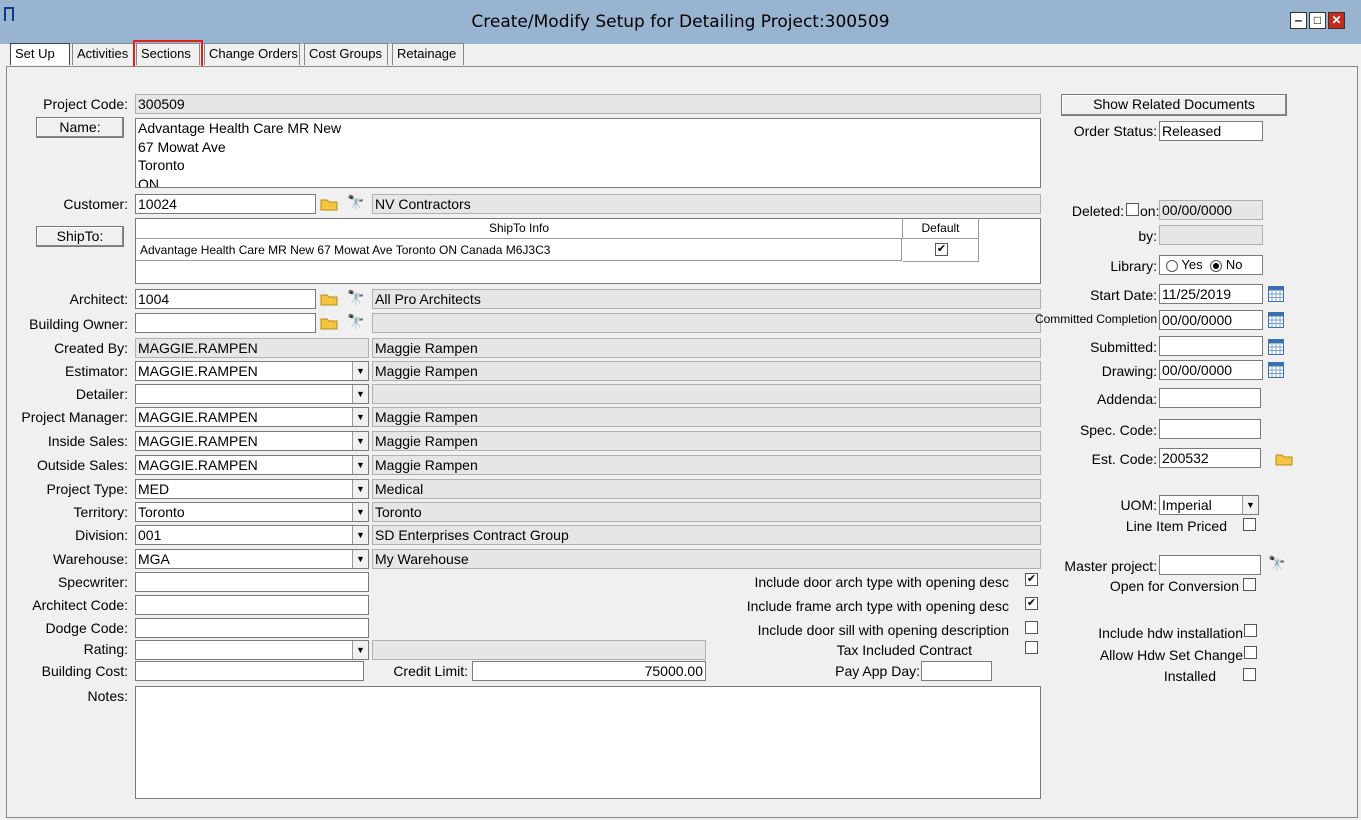 This screenshot has width=1361, height=820. Describe the element at coordinates (1210, 398) in the screenshot. I see `addenda-input` at that location.